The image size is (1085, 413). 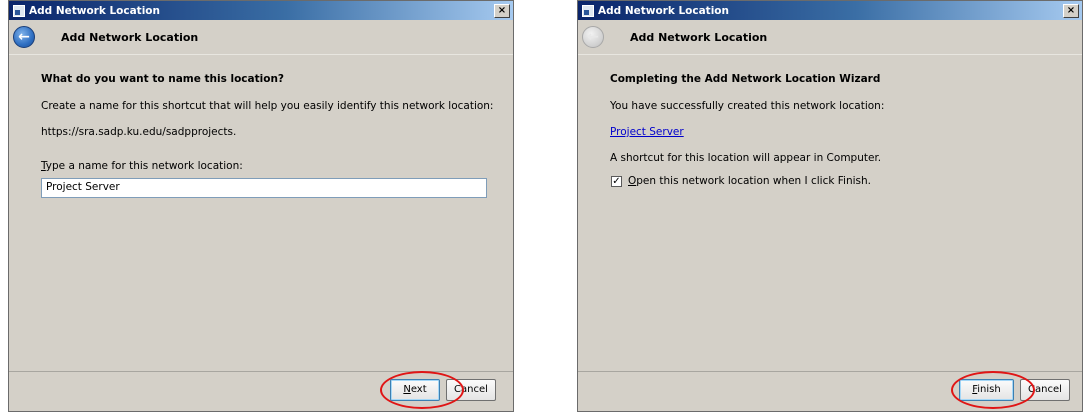 I want to click on highlight-ring-finish, so click(x=993, y=390).